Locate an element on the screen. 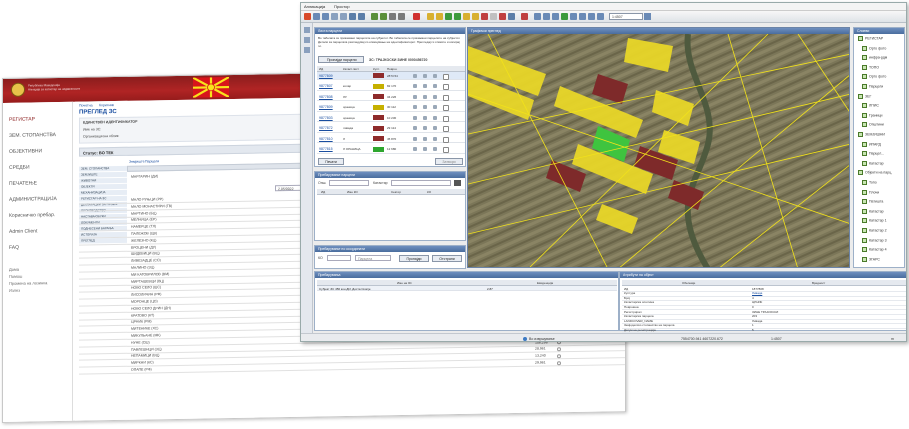 The width and height of the screenshot is (909, 429). clear-icon is located at coordinates (416, 16).